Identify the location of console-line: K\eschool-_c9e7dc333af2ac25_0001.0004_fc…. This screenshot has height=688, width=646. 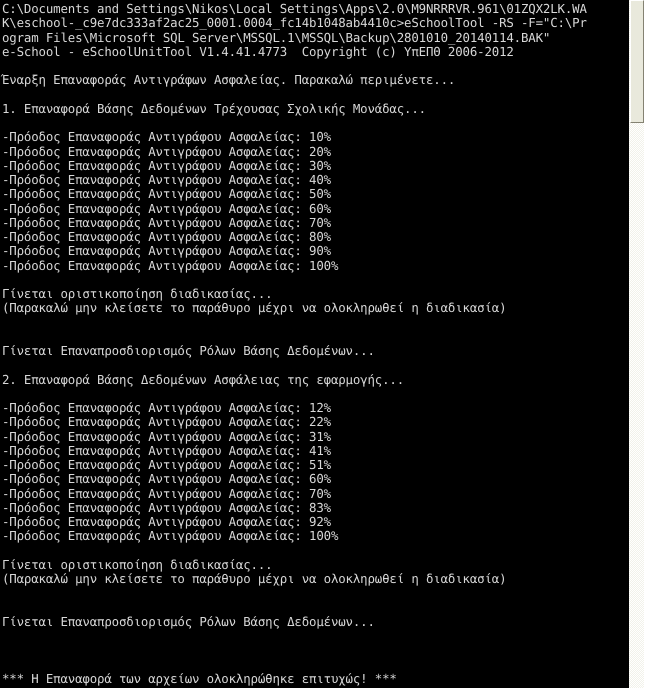
(294, 23).